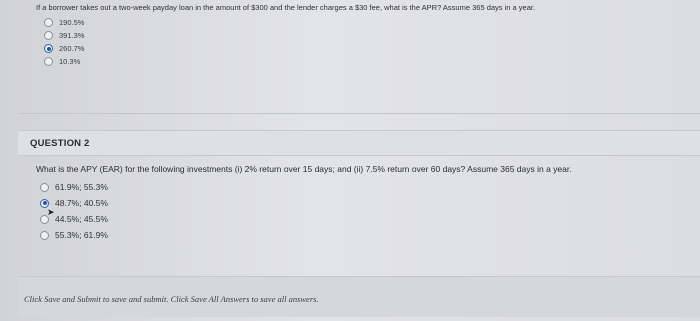 The image size is (700, 321). Describe the element at coordinates (81, 187) in the screenshot. I see `option-label: 61.9%; 55.3%` at that location.